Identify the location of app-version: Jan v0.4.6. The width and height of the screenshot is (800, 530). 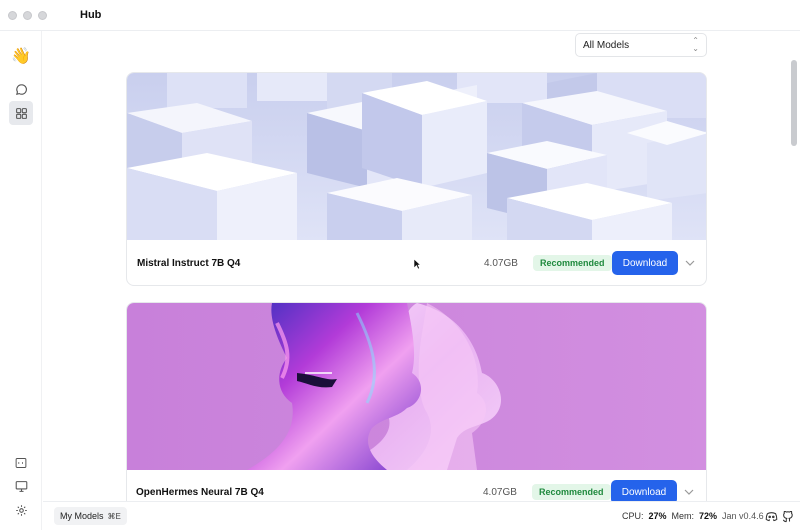
(743, 516).